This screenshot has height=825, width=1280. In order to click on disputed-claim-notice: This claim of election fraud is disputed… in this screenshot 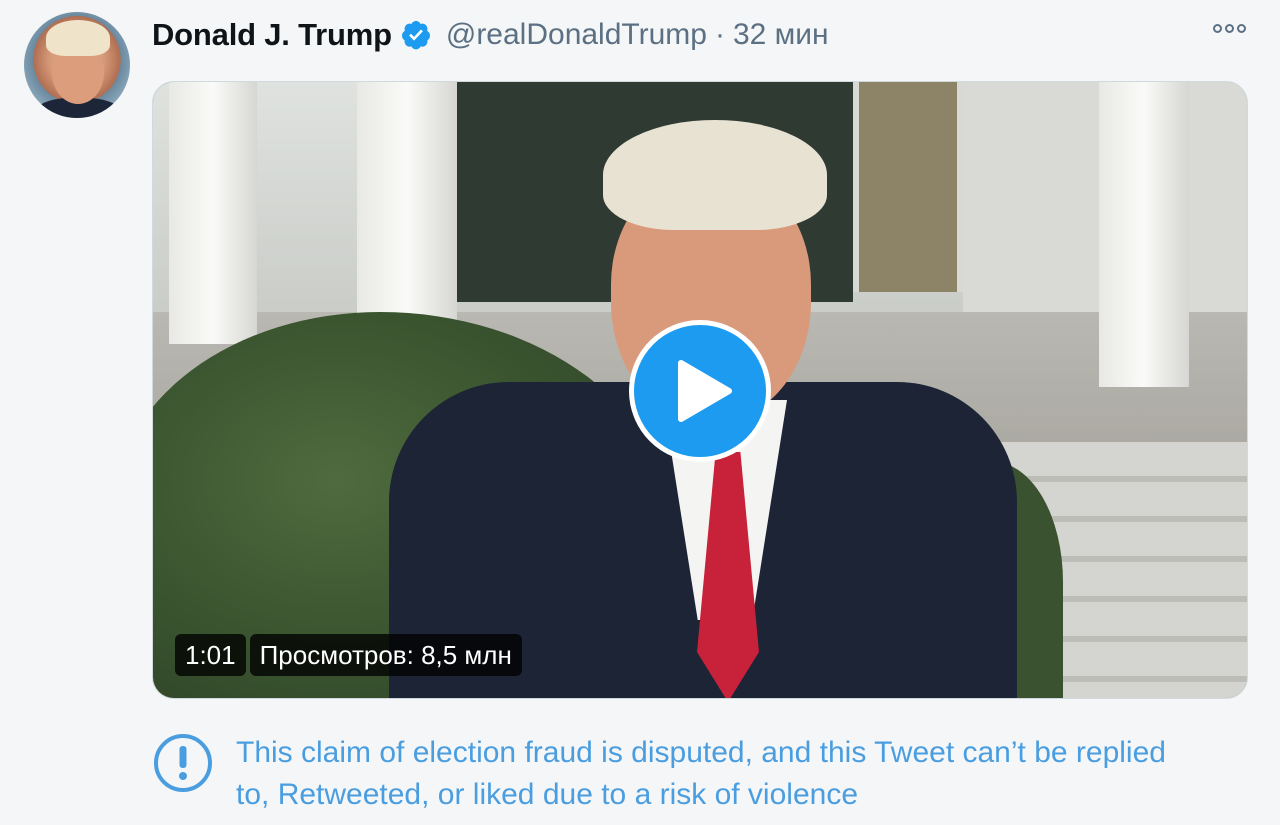, I will do `click(674, 774)`.